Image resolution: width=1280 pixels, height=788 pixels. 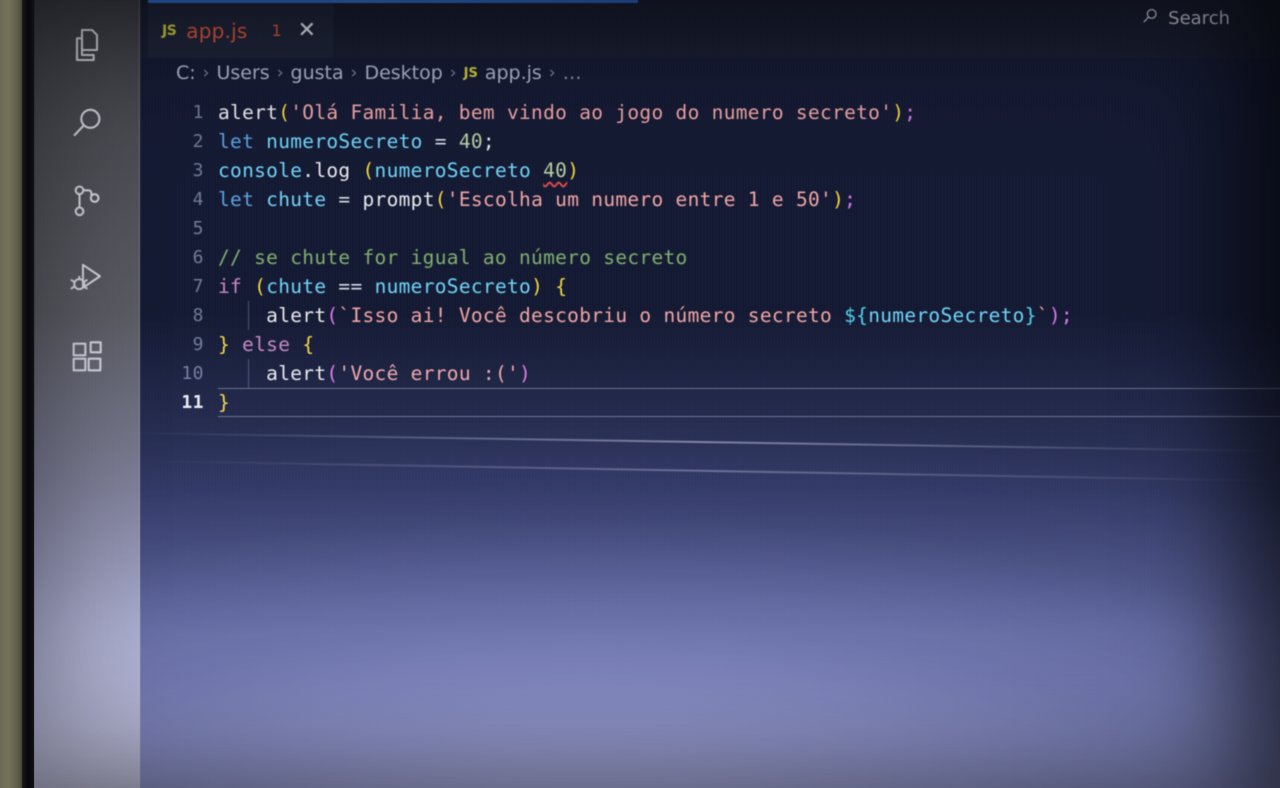 I want to click on breadcrumb-item-3: Desktop, so click(x=403, y=73).